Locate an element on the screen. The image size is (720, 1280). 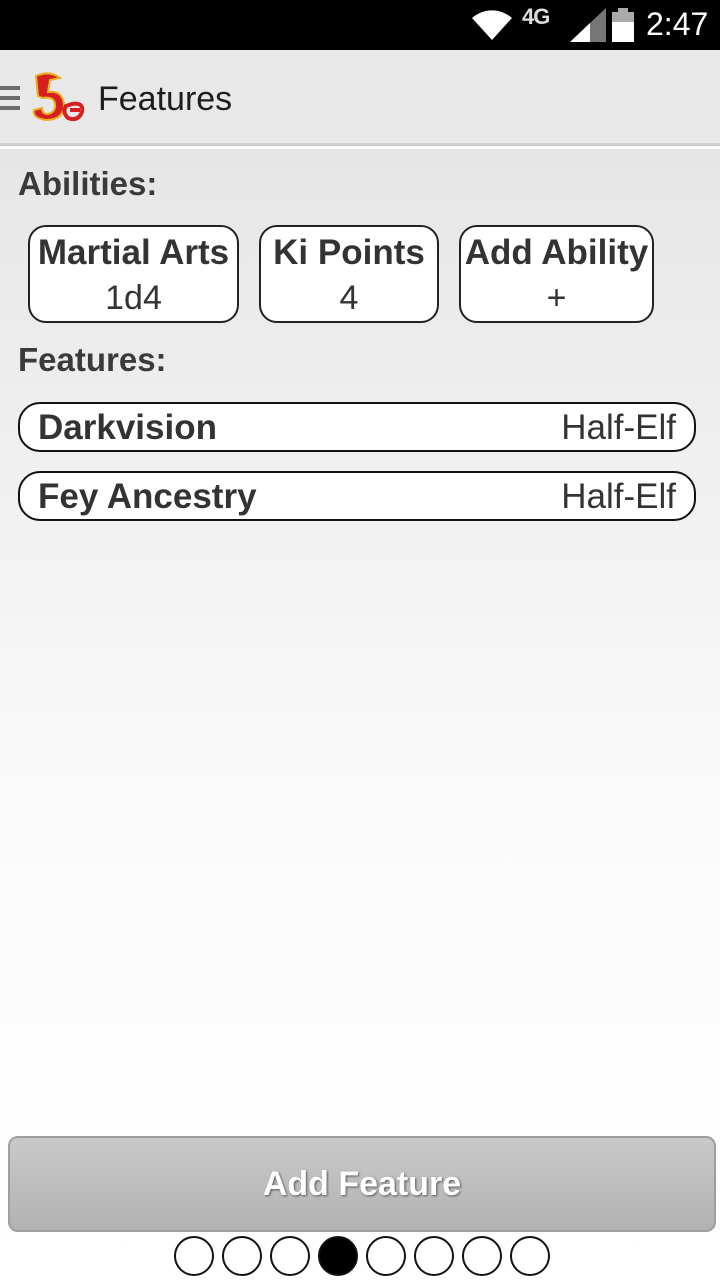
add-ability-button: Add Ability + is located at coordinates (556, 274).